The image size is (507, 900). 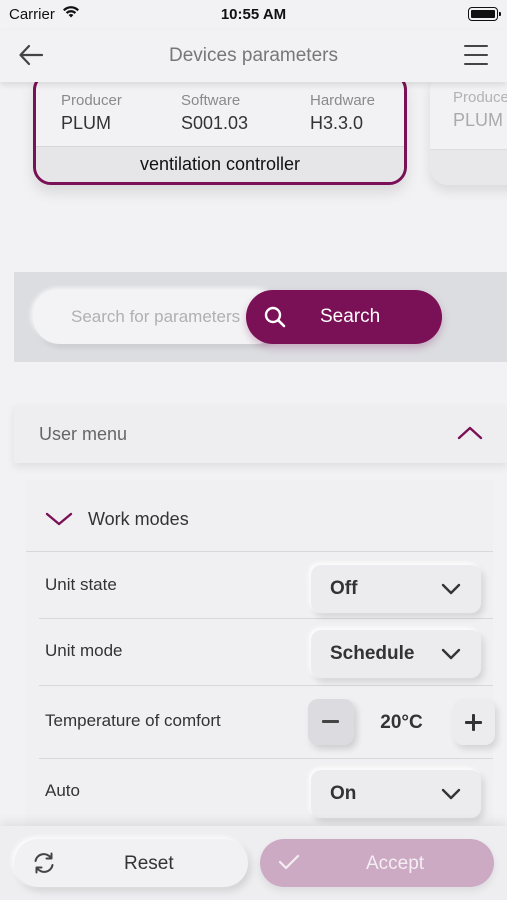 I want to click on user-menu-label: User menu, so click(x=83, y=434).